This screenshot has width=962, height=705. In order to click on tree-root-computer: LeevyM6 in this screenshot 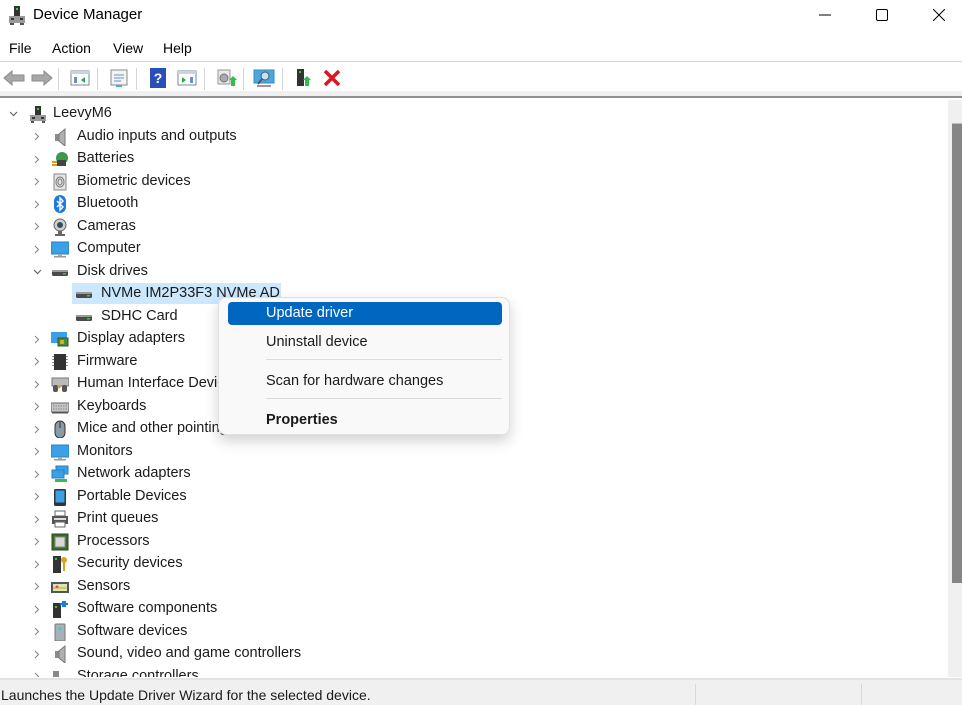, I will do `click(470, 114)`.